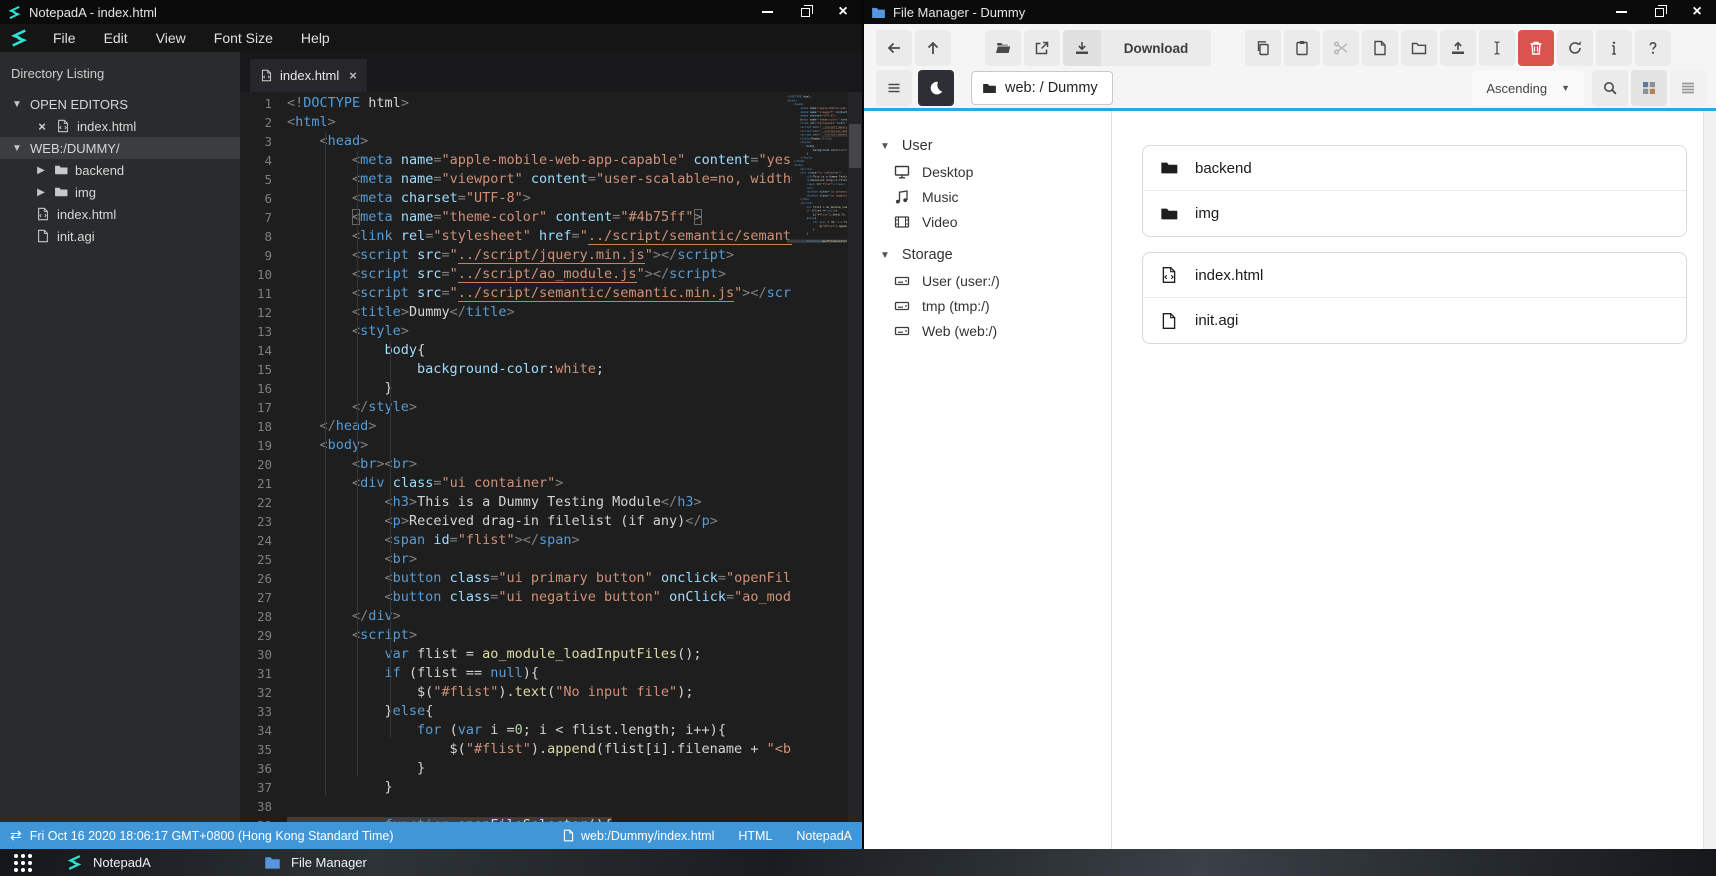 This screenshot has height=876, width=1716. What do you see at coordinates (936, 88) in the screenshot?
I see `dark-mode-moon-icon` at bounding box center [936, 88].